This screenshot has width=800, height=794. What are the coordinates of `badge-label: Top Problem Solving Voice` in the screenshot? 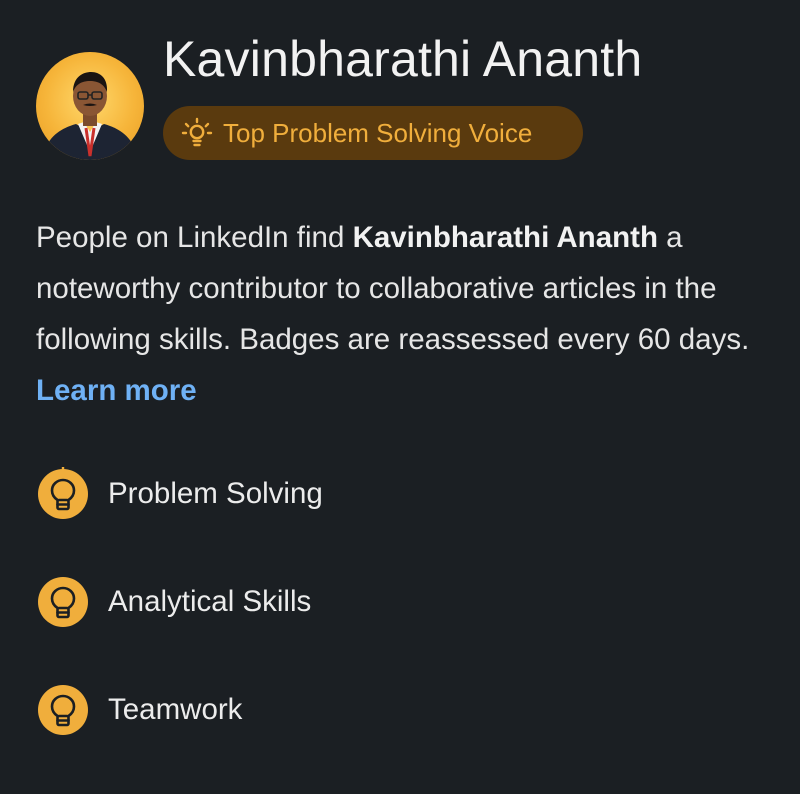 It's located at (378, 132).